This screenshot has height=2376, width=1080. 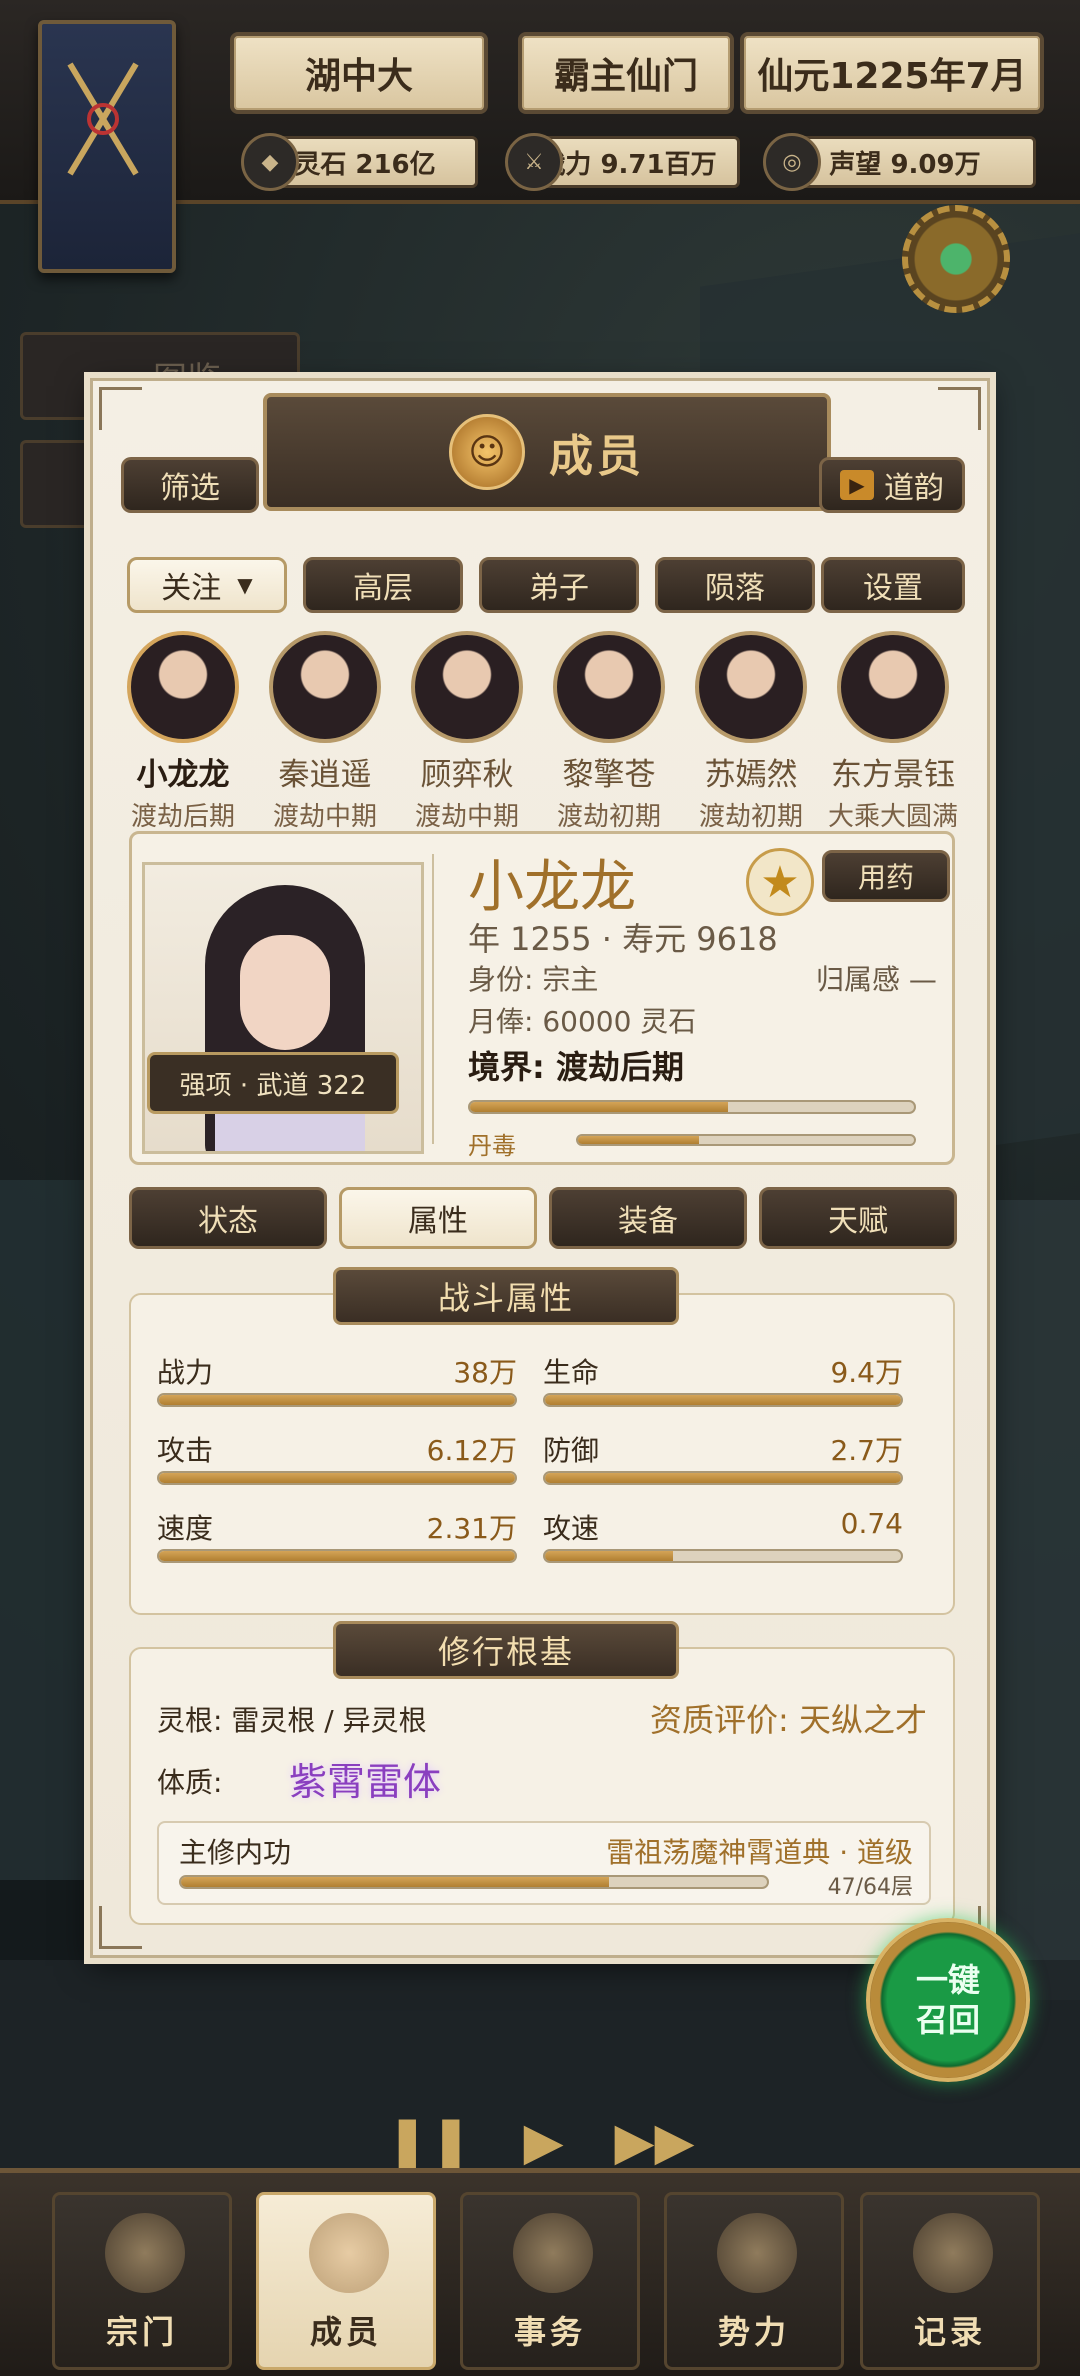 What do you see at coordinates (947, 2020) in the screenshot?
I see `recall-line2: 召回` at bounding box center [947, 2020].